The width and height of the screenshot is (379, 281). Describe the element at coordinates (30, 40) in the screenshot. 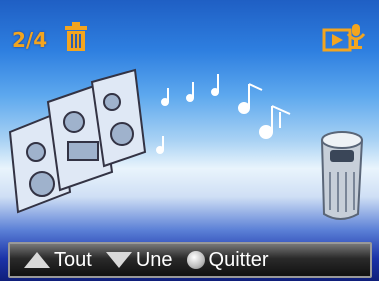

I see `file-counter: 2/4` at that location.